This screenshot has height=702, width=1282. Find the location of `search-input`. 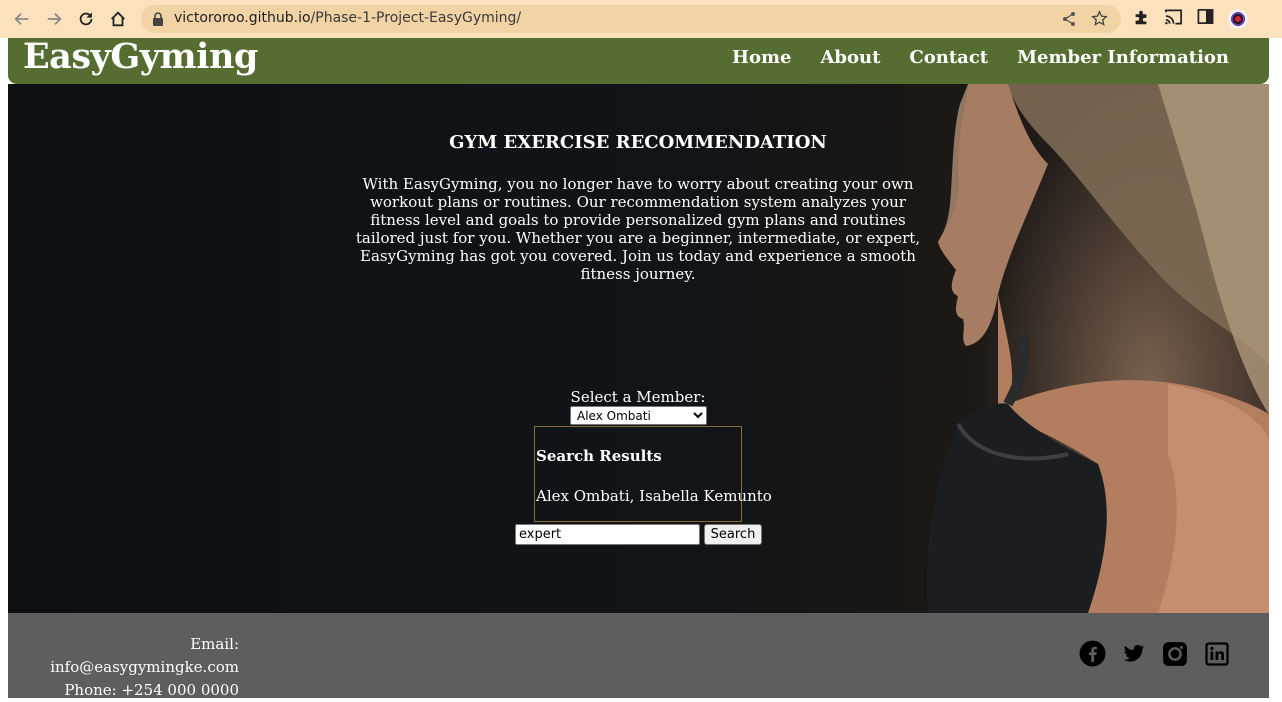

search-input is located at coordinates (607, 534).